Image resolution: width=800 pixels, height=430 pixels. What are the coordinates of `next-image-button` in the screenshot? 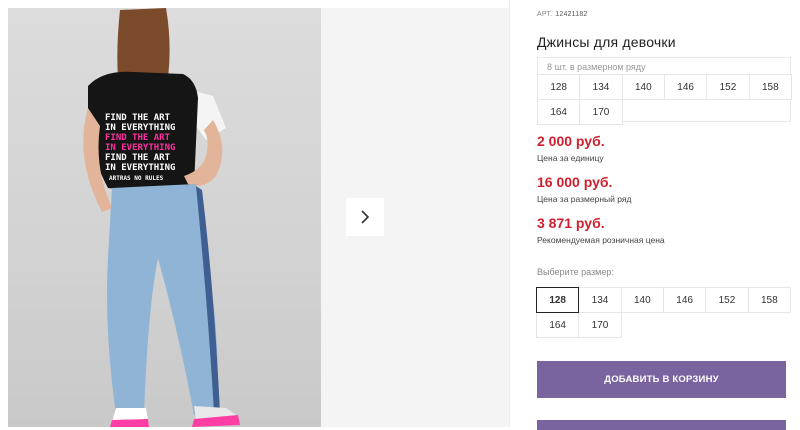 It's located at (365, 217).